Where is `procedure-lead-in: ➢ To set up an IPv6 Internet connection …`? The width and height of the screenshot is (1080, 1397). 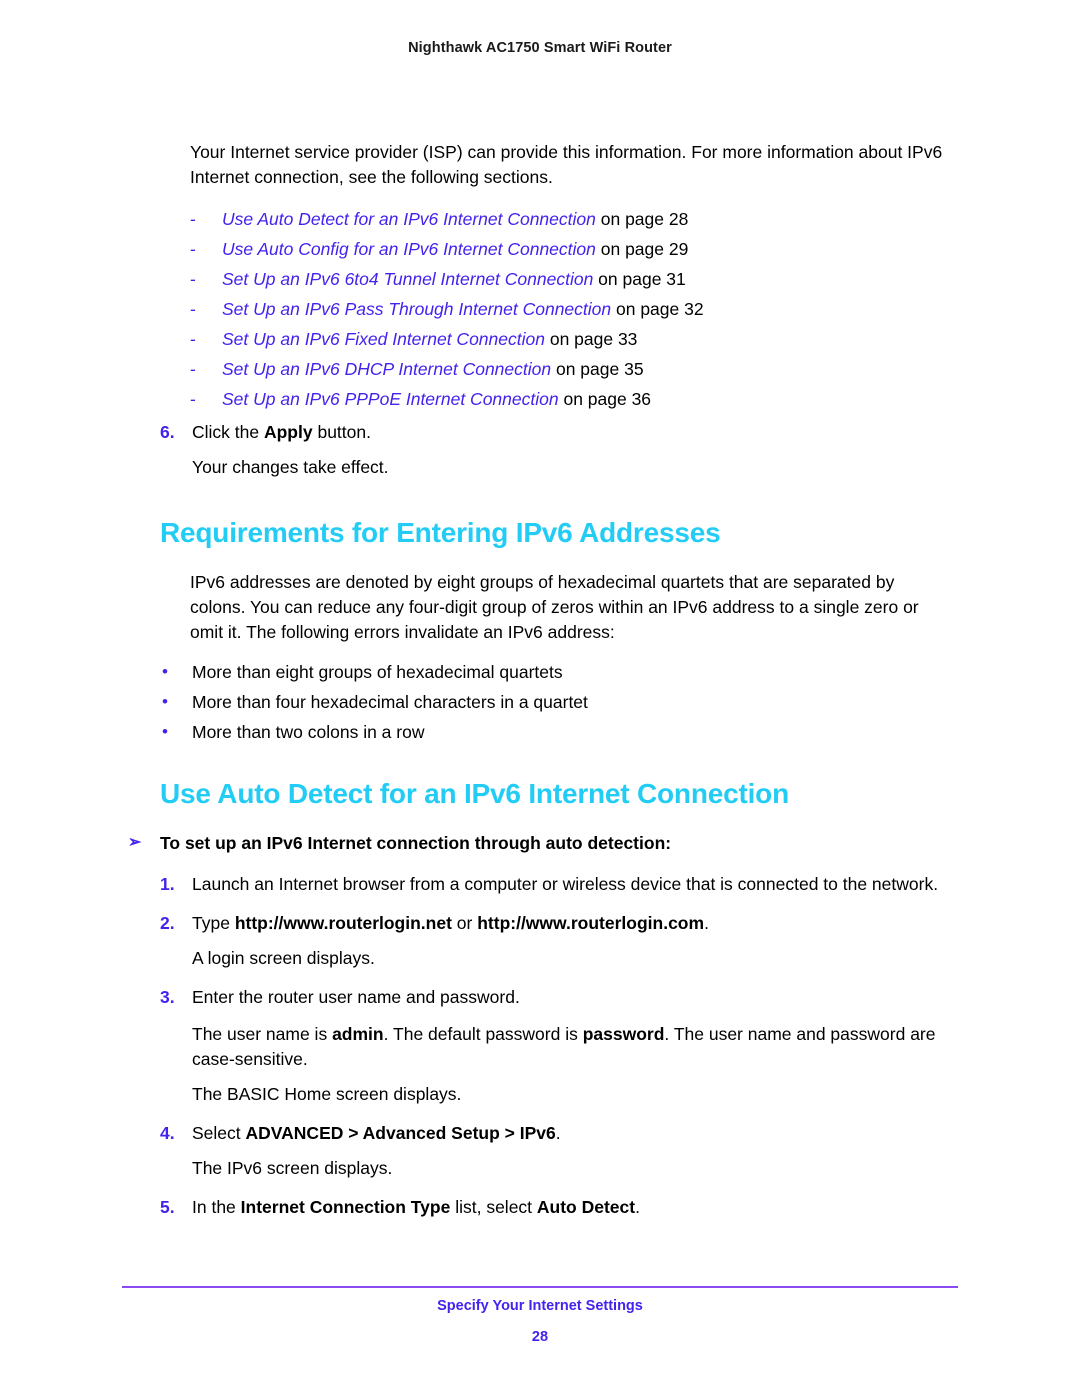 procedure-lead-in: ➢ To set up an IPv6 Internet connection … is located at coordinates (604, 843).